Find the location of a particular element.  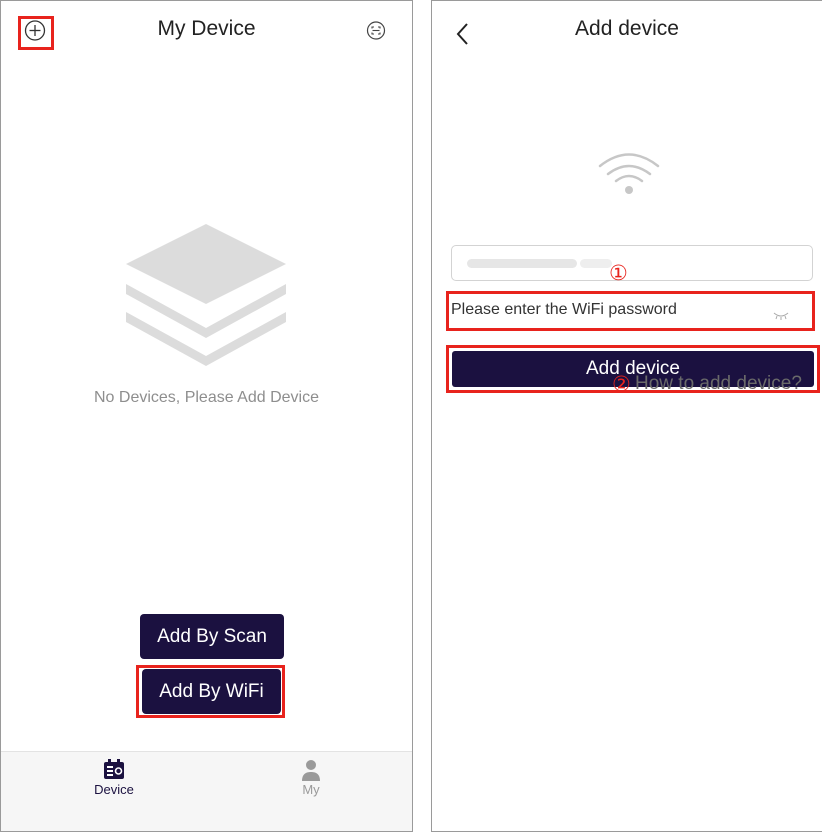

how-to-add-device-link: How to add device? is located at coordinates (718, 384).